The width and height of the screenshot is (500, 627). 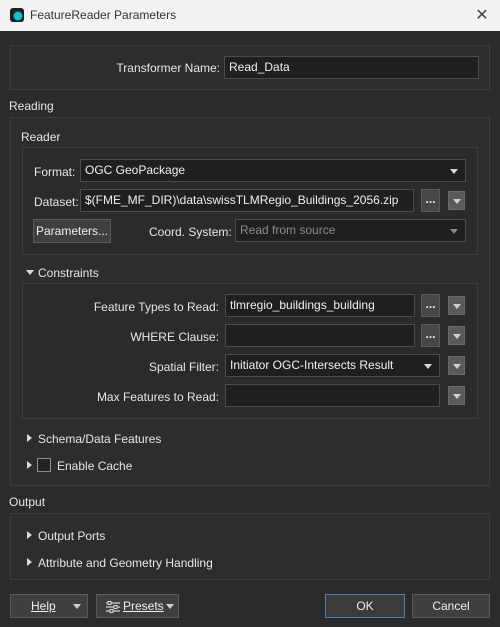 What do you see at coordinates (103, 15) in the screenshot?
I see `window-title: FeatureReader Parameters` at bounding box center [103, 15].